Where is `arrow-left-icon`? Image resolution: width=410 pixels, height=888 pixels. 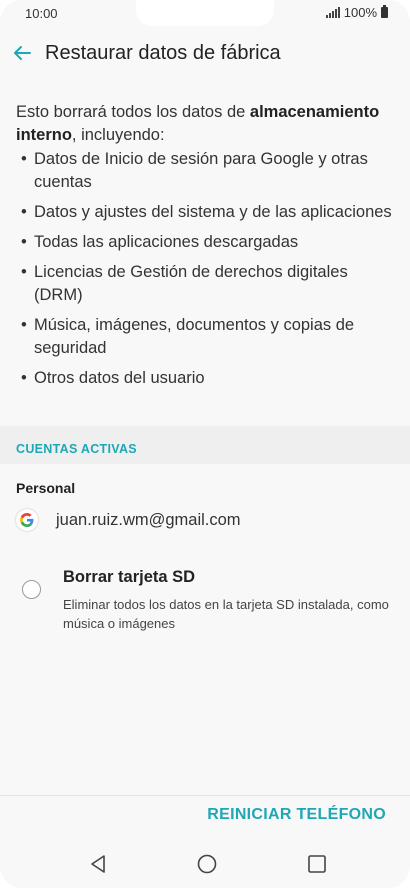
arrow-left-icon is located at coordinates (22, 53).